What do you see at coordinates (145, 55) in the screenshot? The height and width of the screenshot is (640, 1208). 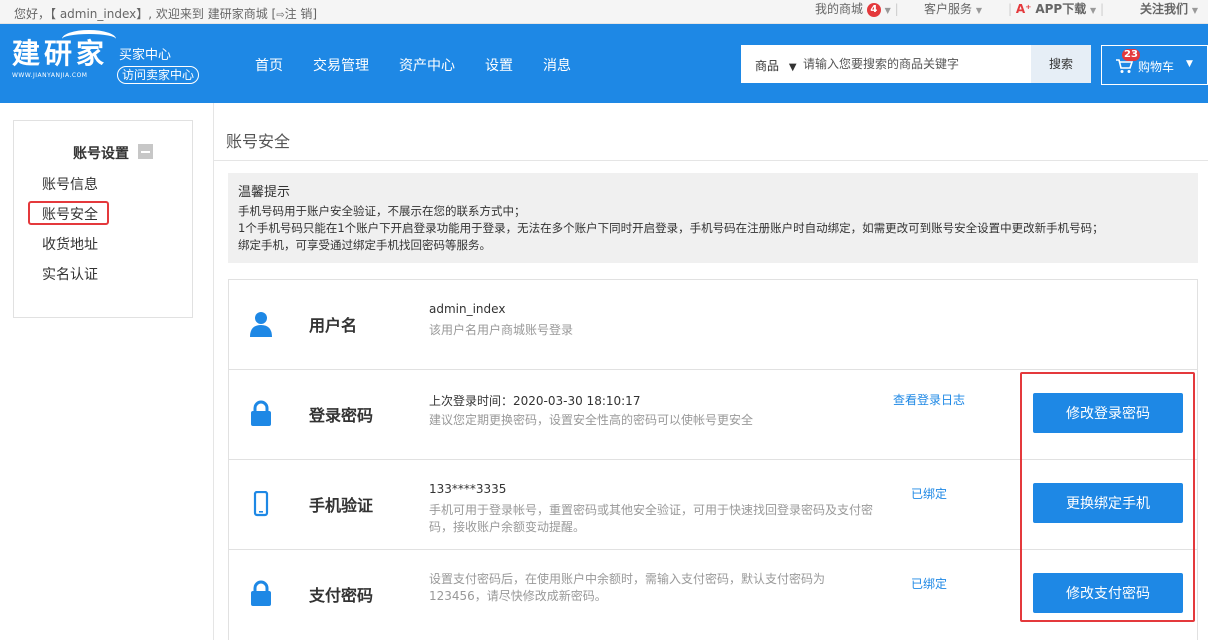 I see `buyer-center-label: 买家中心` at bounding box center [145, 55].